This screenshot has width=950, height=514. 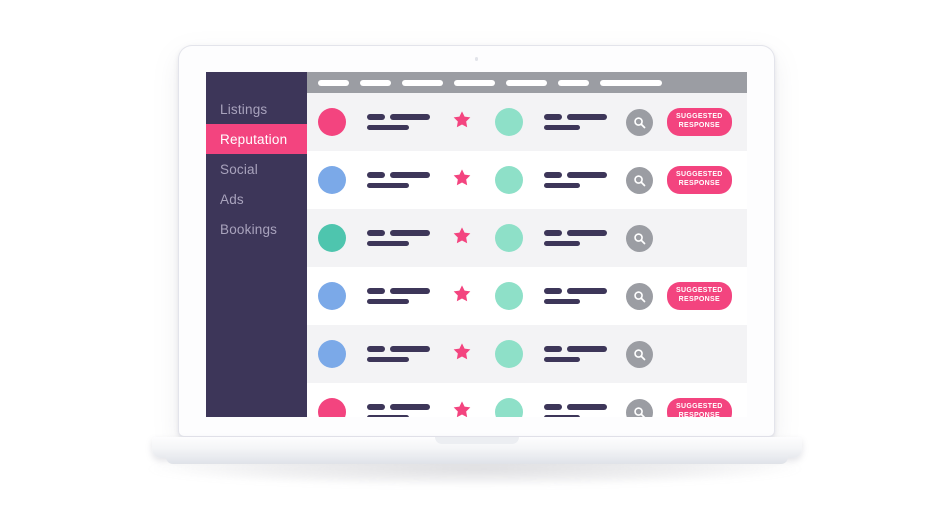 I want to click on sidebar-item-label: Reputation, so click(x=254, y=139).